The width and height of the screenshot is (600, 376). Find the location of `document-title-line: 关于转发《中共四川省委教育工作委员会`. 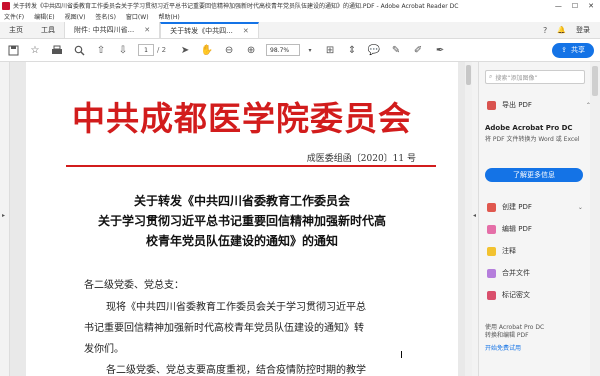

document-title-line: 关于转发《中共四川省委教育工作委员会 is located at coordinates (241, 201).